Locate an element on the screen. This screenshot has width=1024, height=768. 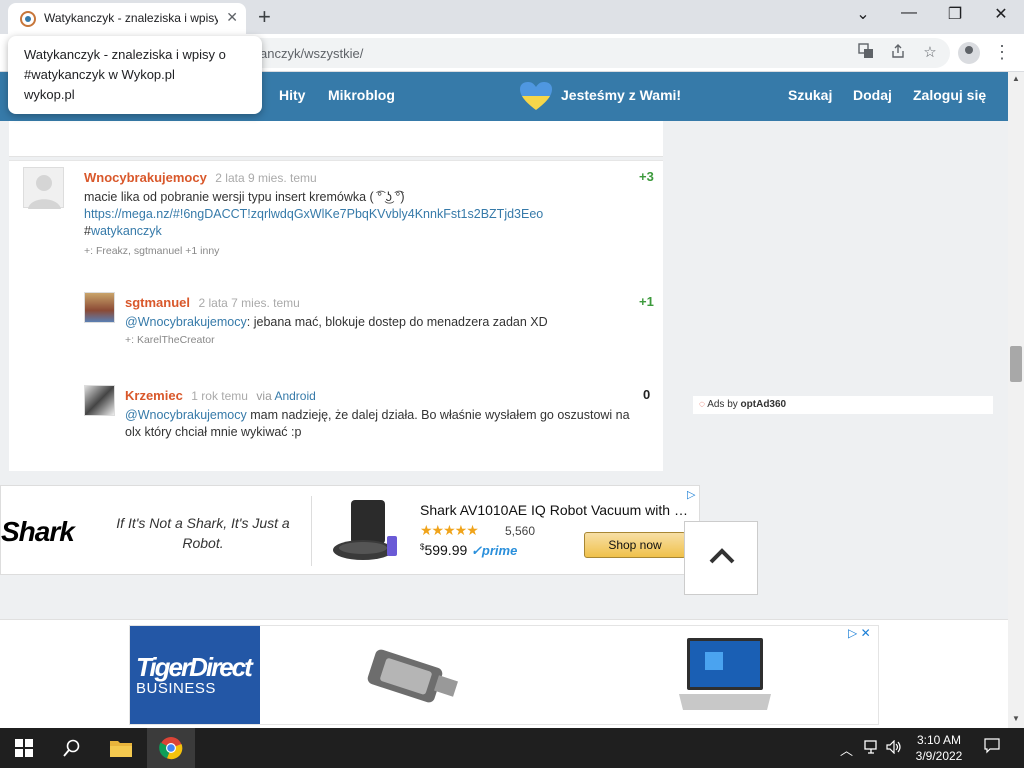
ukraine-heart-icon is located at coordinates (536, 96).